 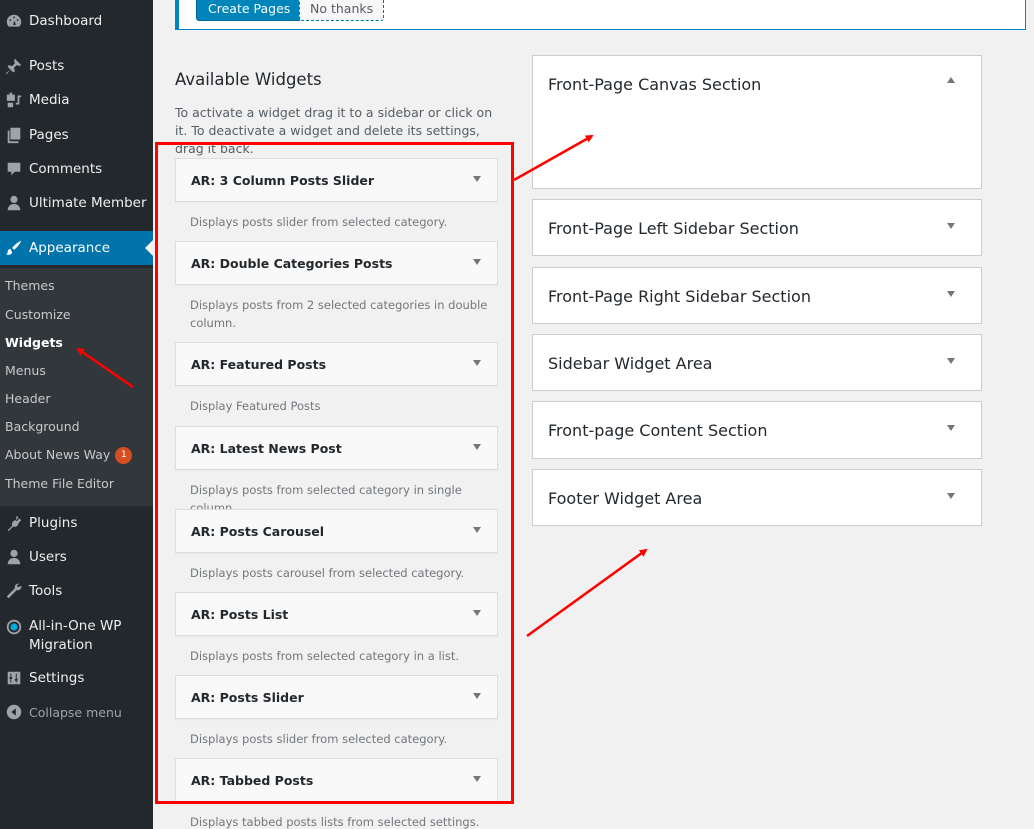 I want to click on menu-label: Users, so click(x=48, y=557).